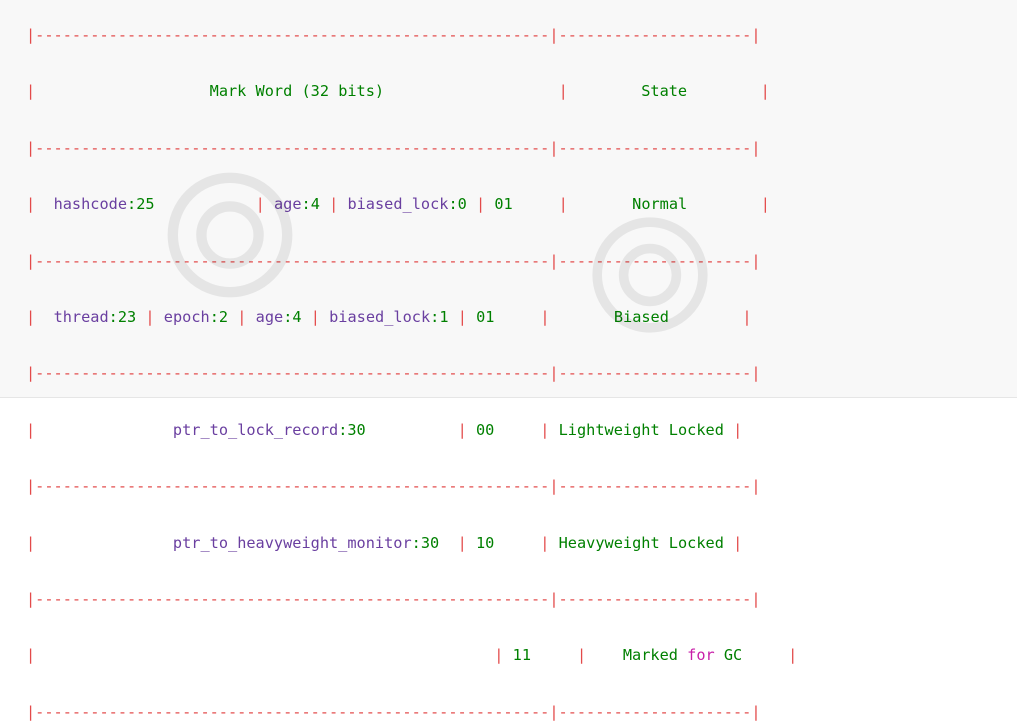 Image resolution: width=1017 pixels, height=726 pixels. Describe the element at coordinates (664, 91) in the screenshot. I see `header-state: State` at that location.